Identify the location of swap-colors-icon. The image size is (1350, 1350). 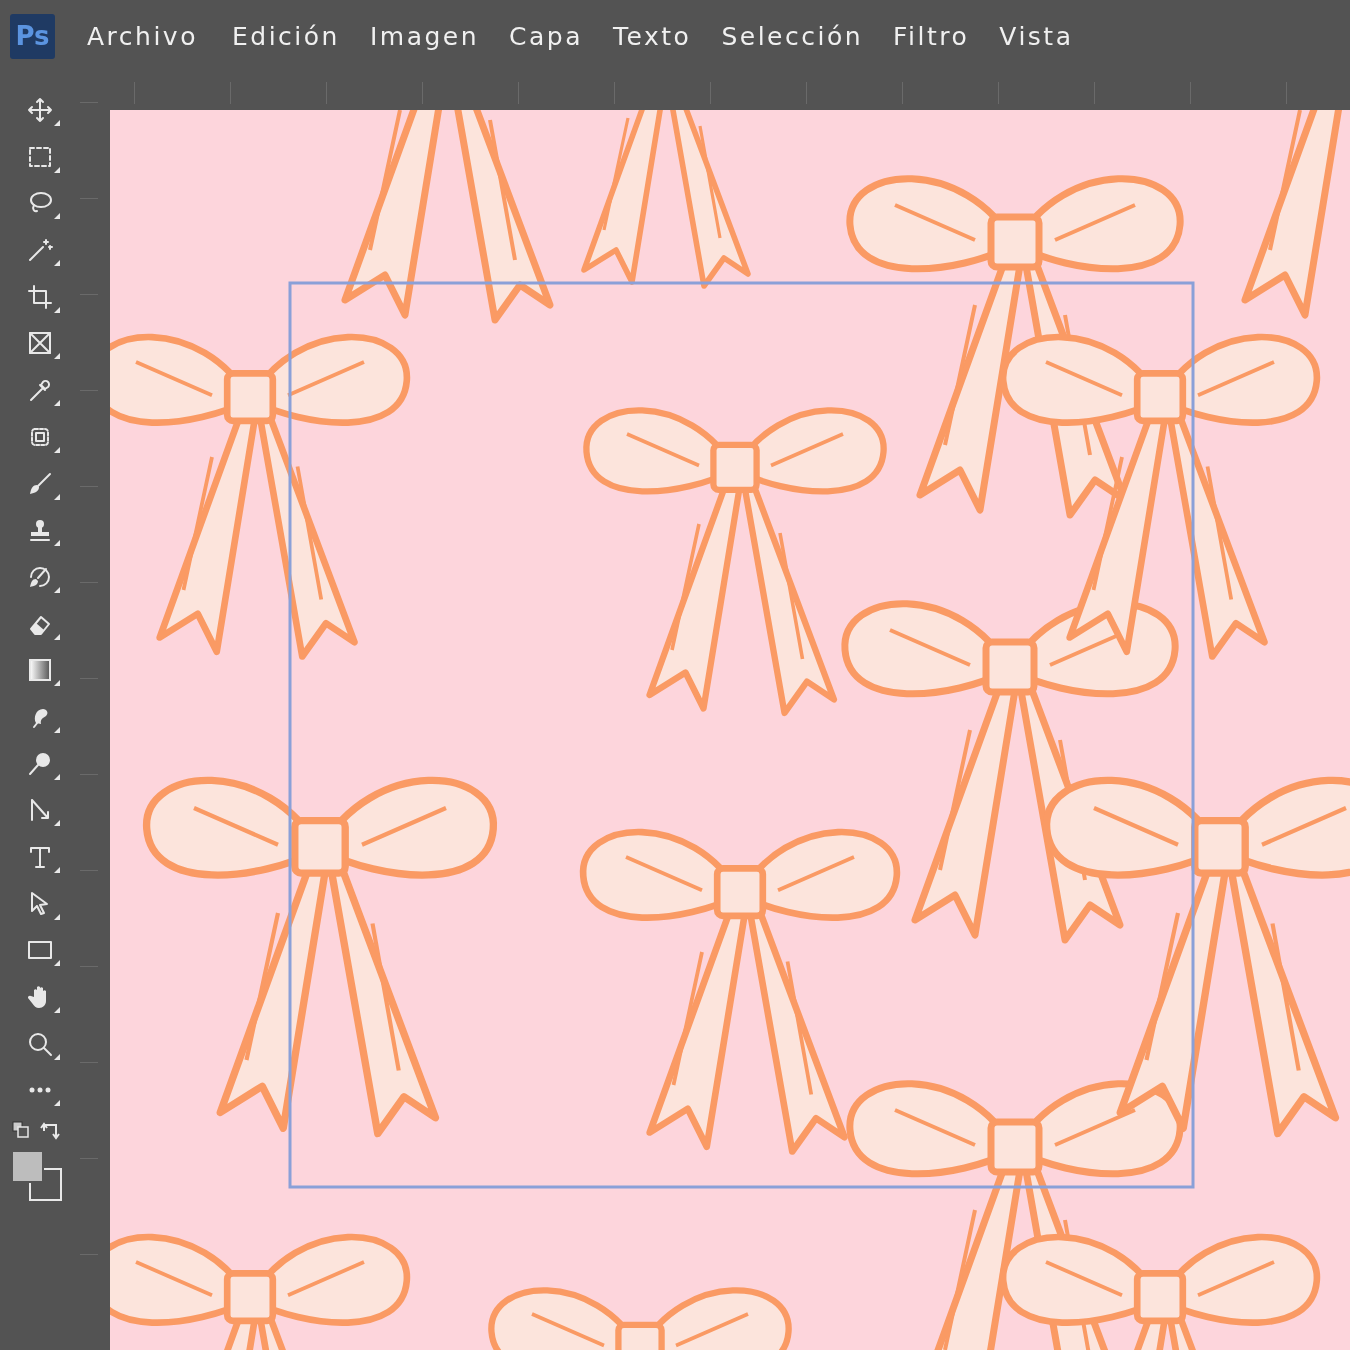
(51, 1131).